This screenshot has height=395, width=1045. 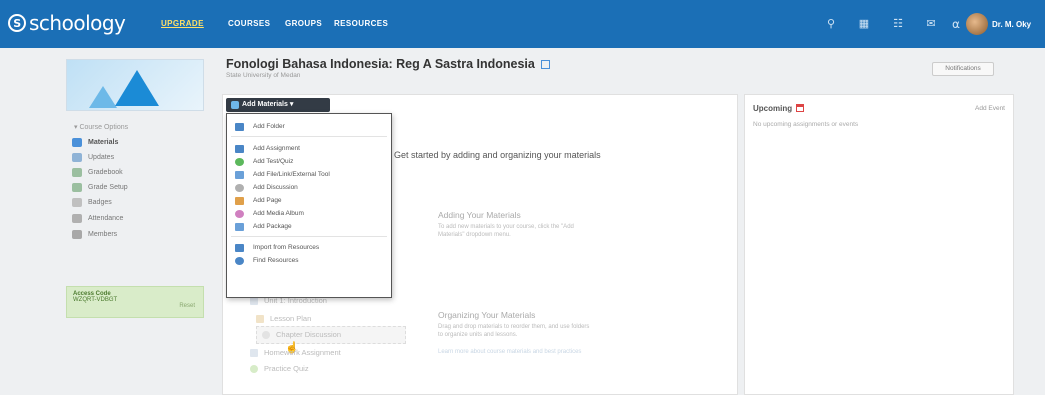 I want to click on updates-icon, so click(x=77, y=157).